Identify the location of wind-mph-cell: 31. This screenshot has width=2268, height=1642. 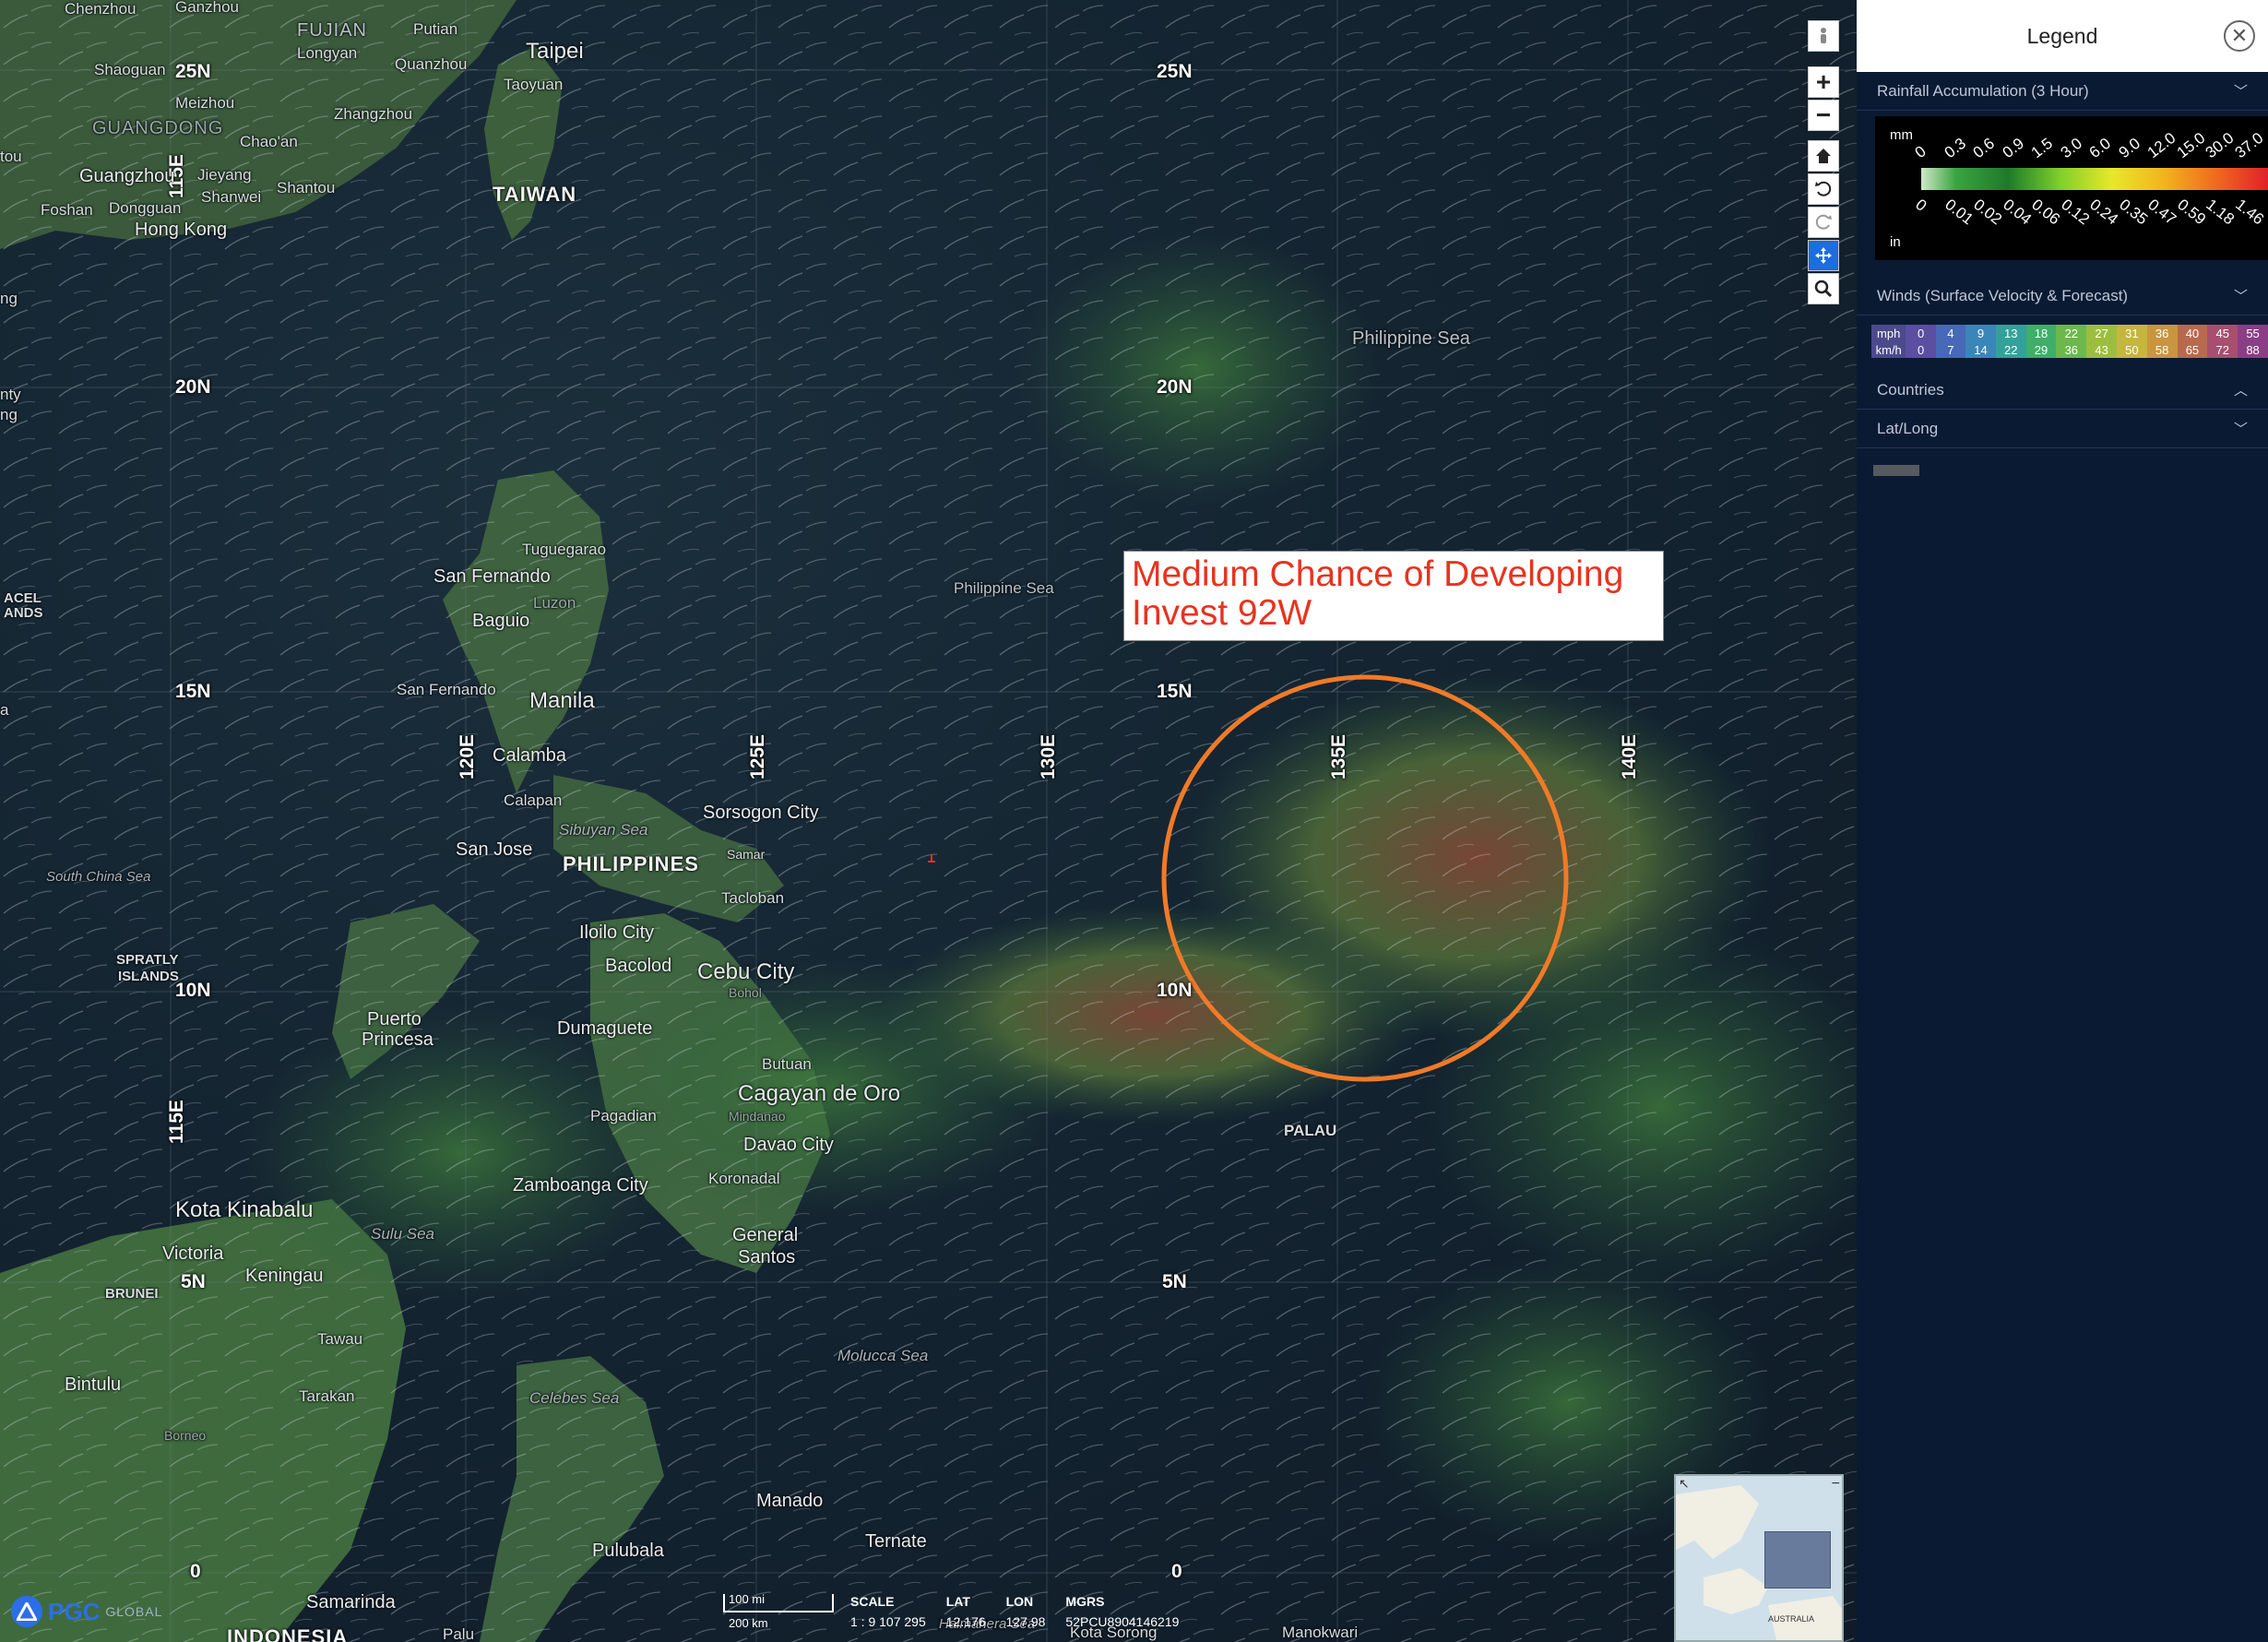
(2131, 333).